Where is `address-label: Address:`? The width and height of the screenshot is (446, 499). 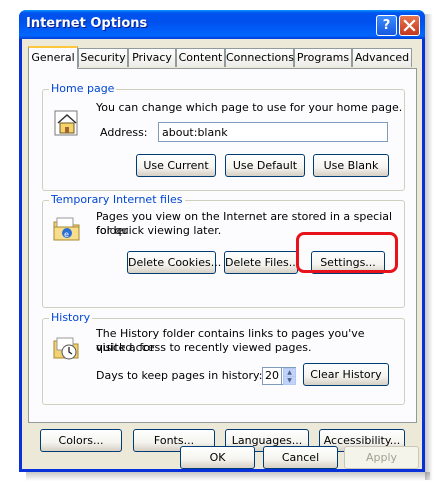
address-label: Address: is located at coordinates (124, 132).